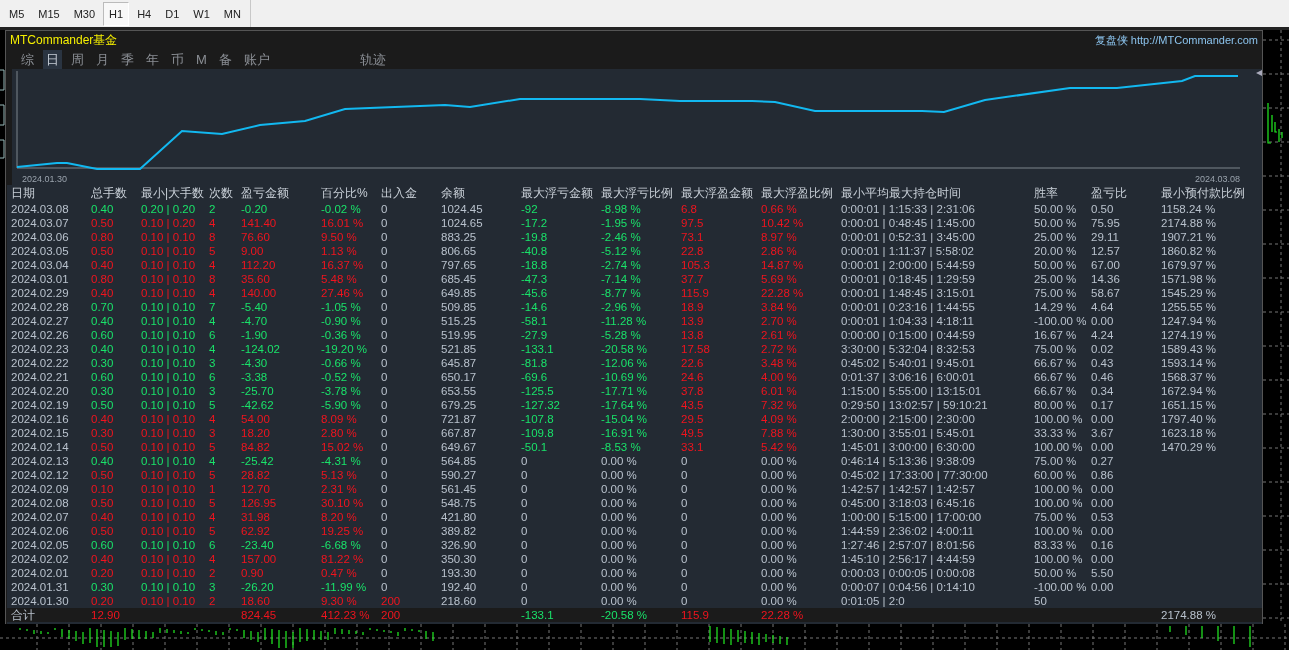 This screenshot has width=1289, height=650. What do you see at coordinates (27, 59) in the screenshot?
I see `view-tab: 综` at bounding box center [27, 59].